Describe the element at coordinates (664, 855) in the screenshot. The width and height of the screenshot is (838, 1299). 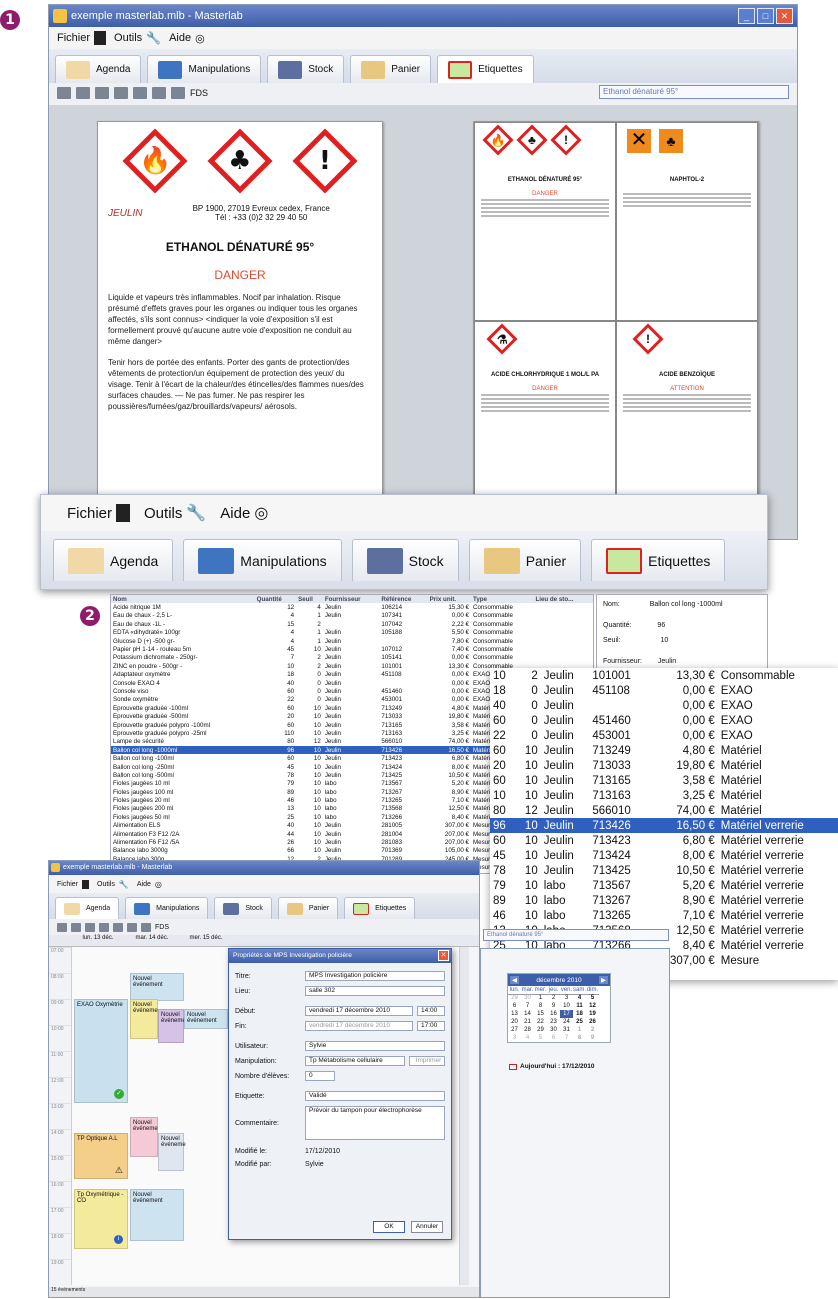
I see `table-row: 45 10 Jeulin 713424 8,00 € Matériel verrerie` at that location.